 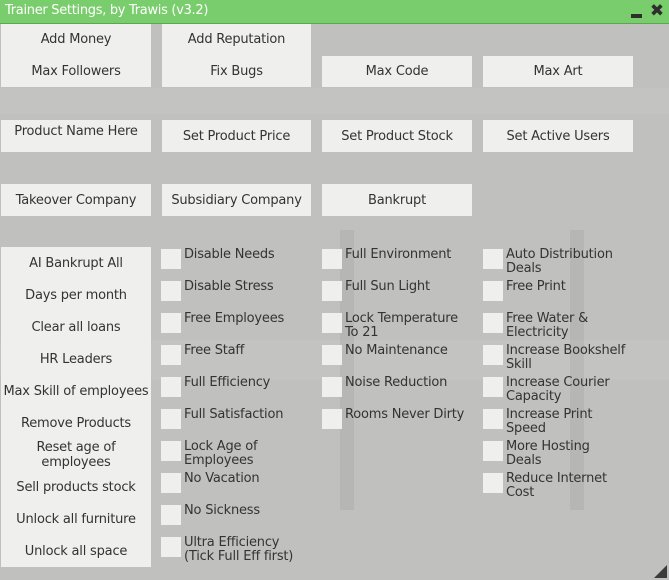 I want to click on checkbox-full-sun-light: Full Sun Light, so click(x=401, y=290).